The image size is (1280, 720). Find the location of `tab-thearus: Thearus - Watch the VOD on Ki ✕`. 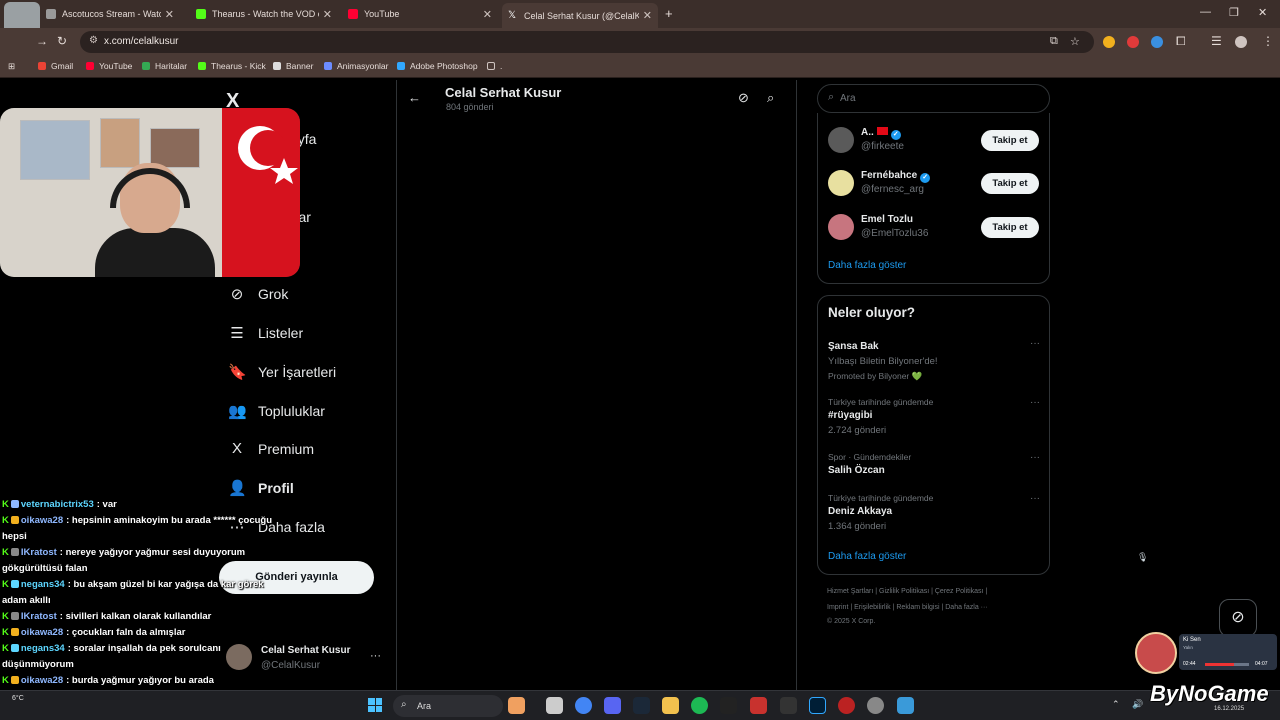

tab-thearus: Thearus - Watch the VOD on Ki ✕ is located at coordinates (264, 14).